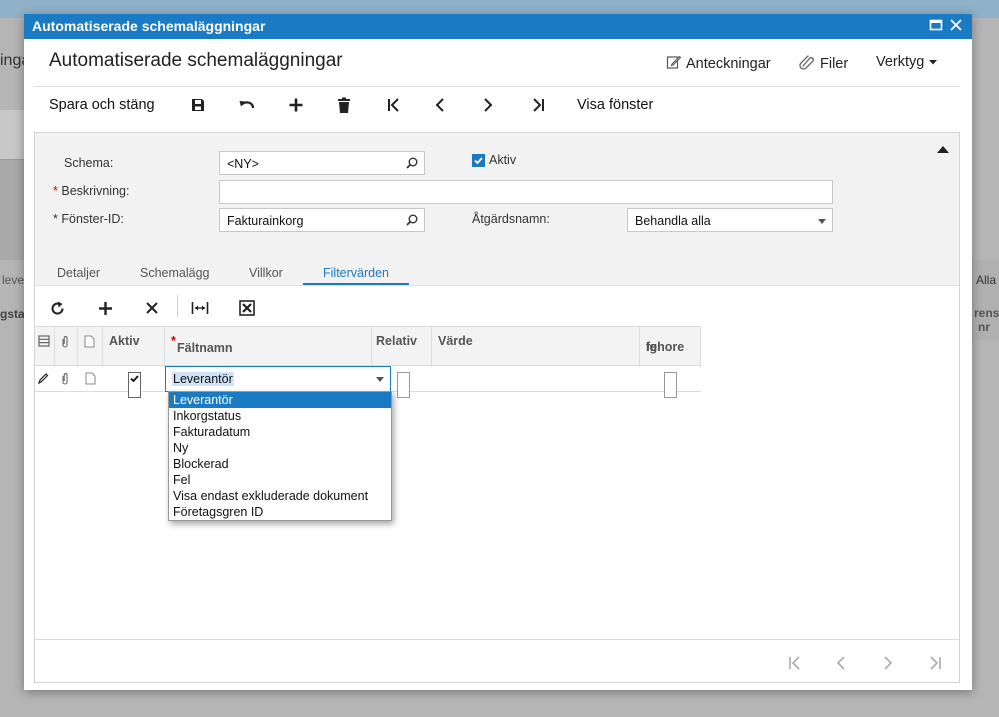 Image resolution: width=999 pixels, height=717 pixels. Describe the element at coordinates (200, 308) in the screenshot. I see `fit-columns-icon` at that location.